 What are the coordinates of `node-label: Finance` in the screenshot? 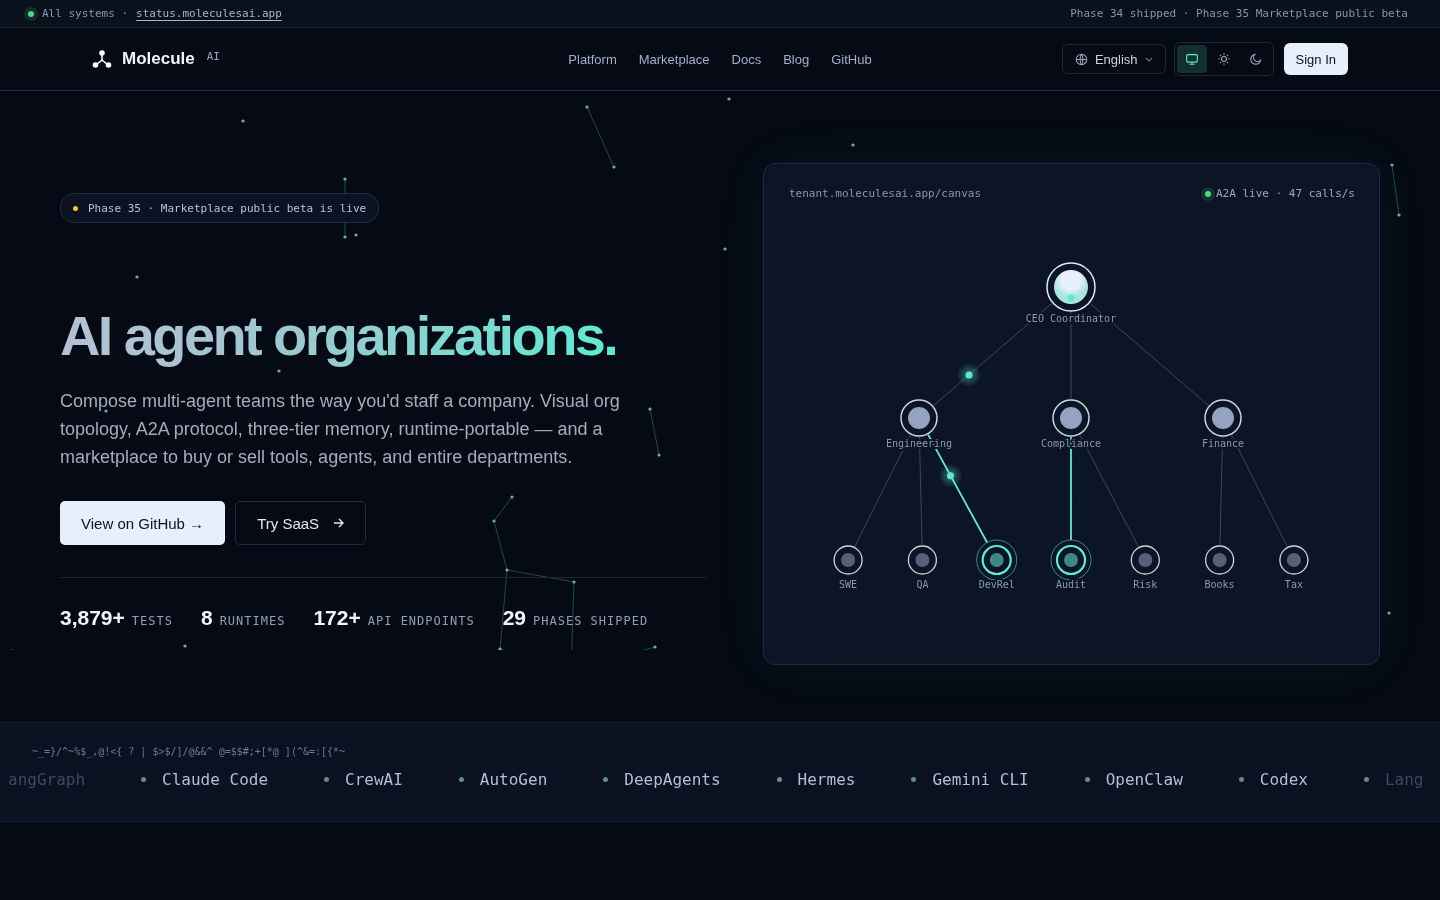 It's located at (1223, 443).